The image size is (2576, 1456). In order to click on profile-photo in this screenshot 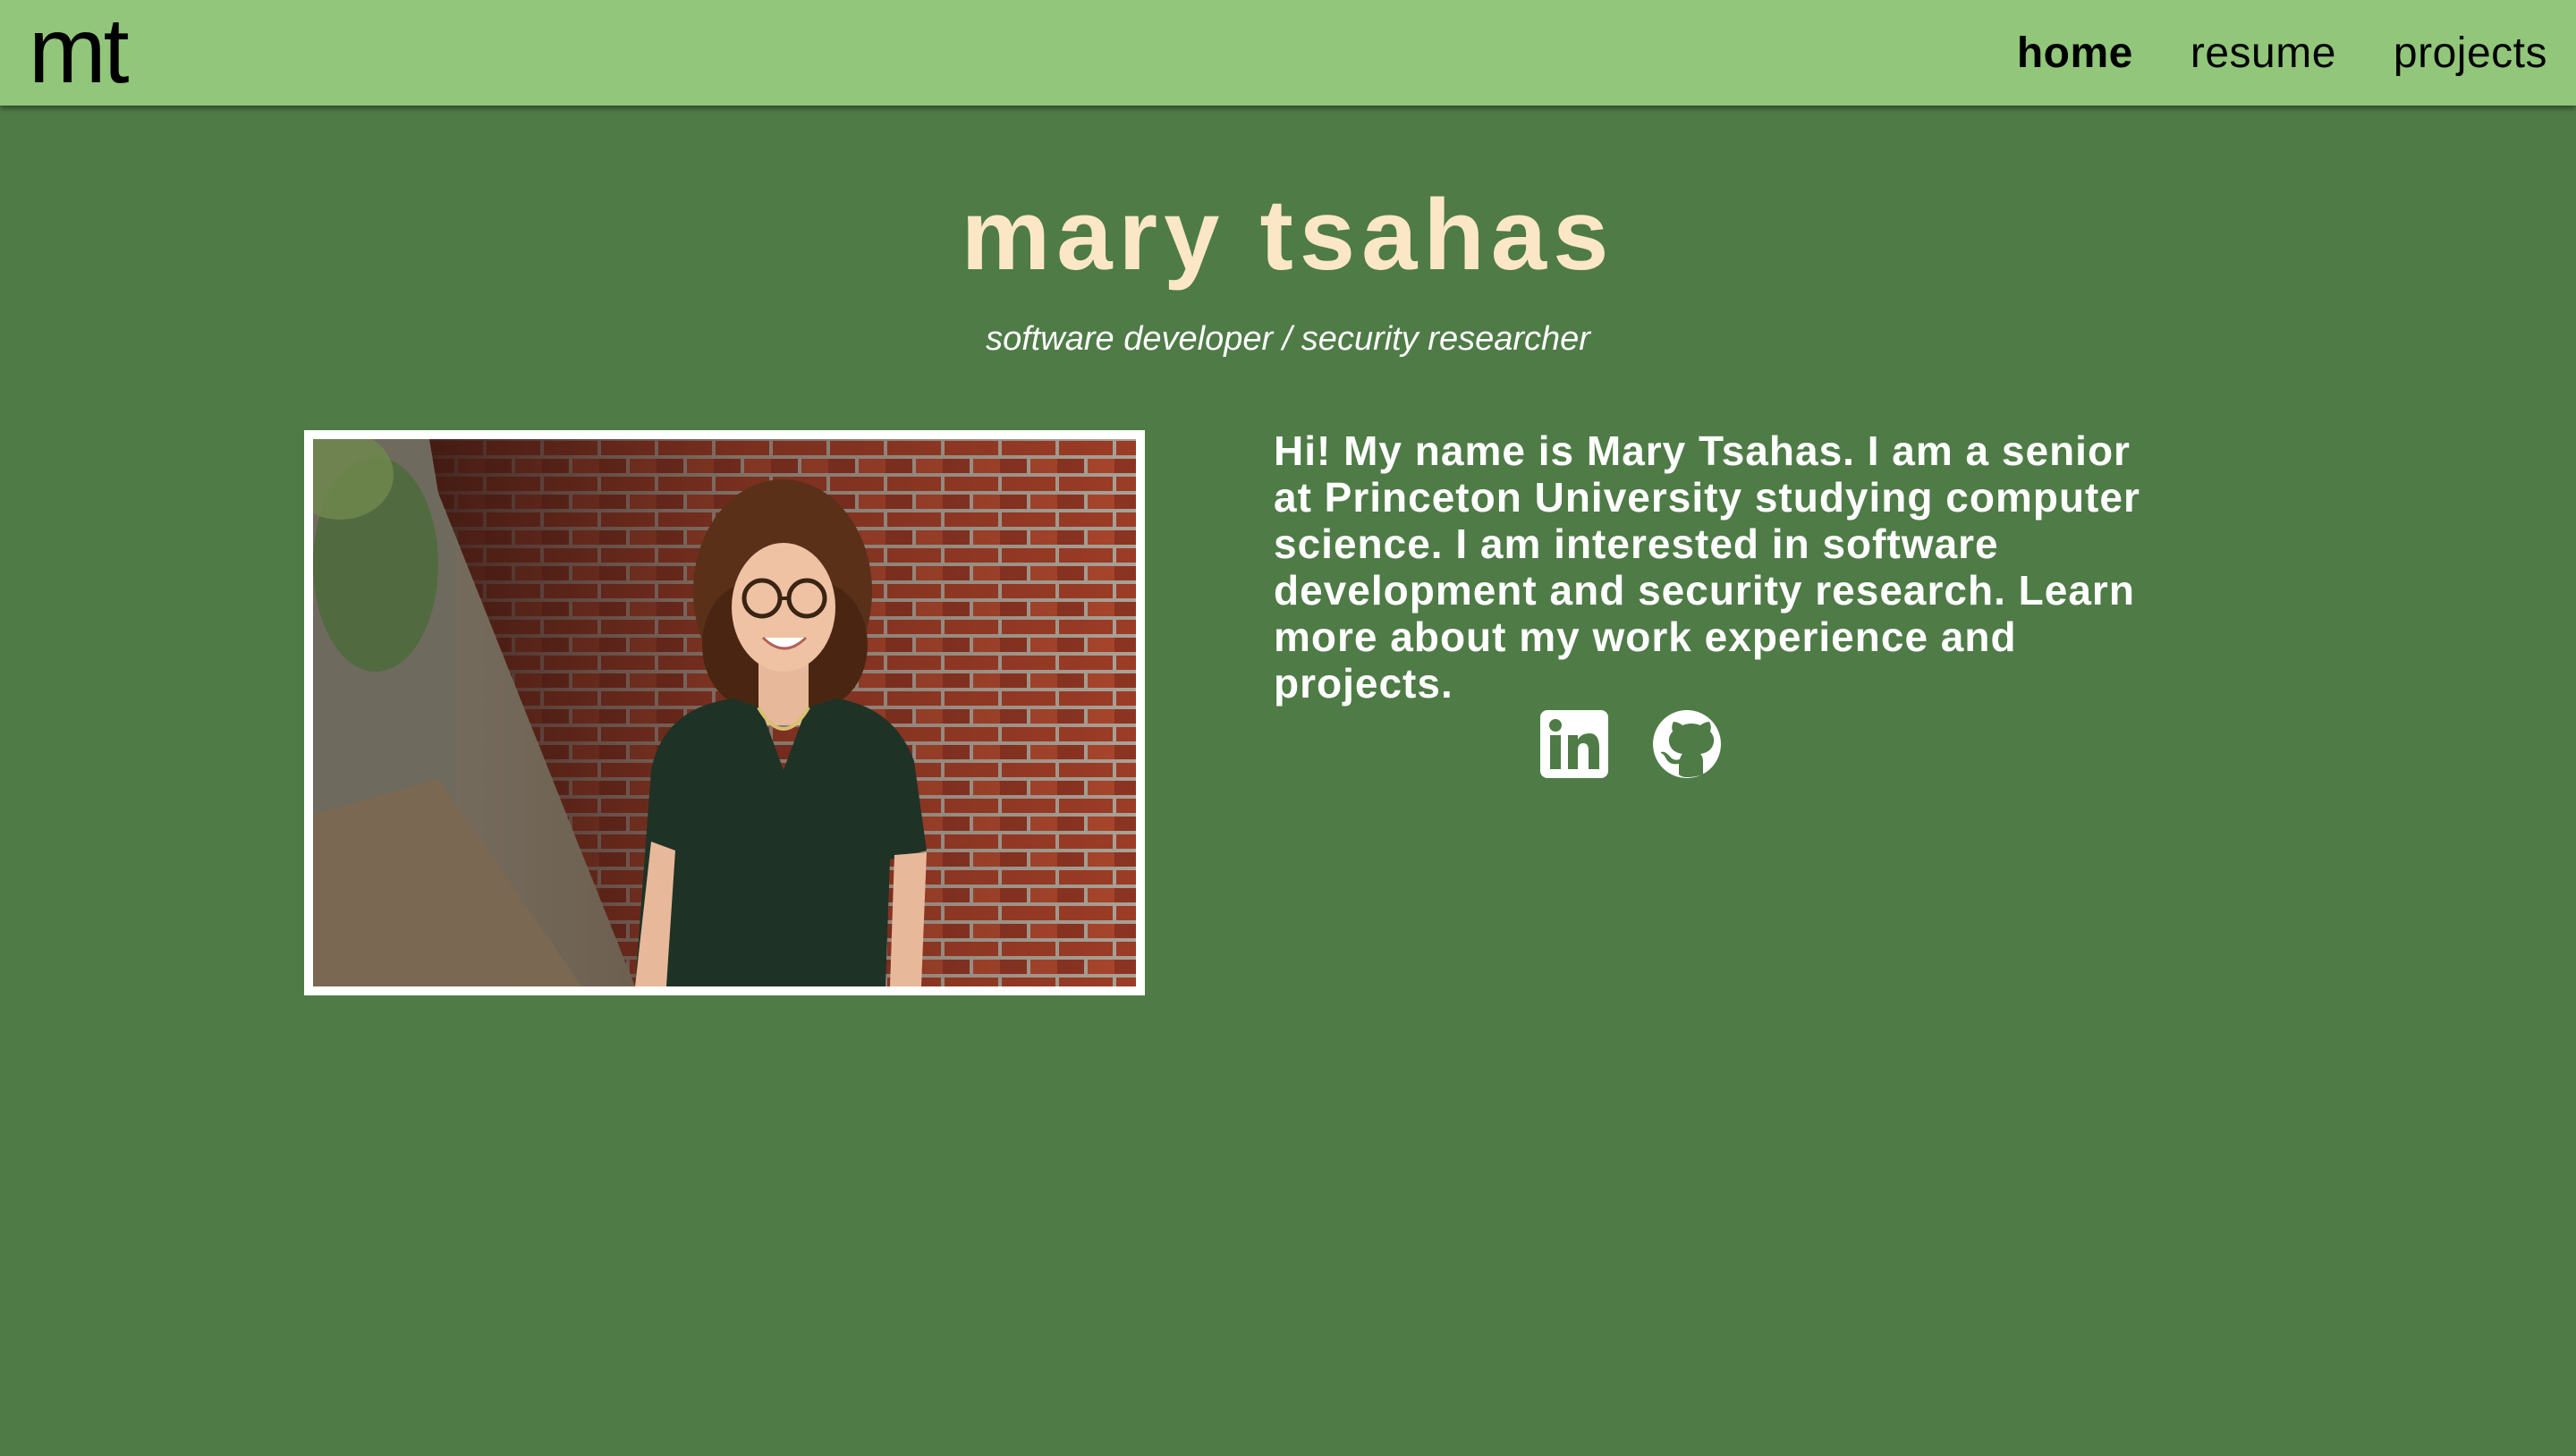, I will do `click(724, 712)`.